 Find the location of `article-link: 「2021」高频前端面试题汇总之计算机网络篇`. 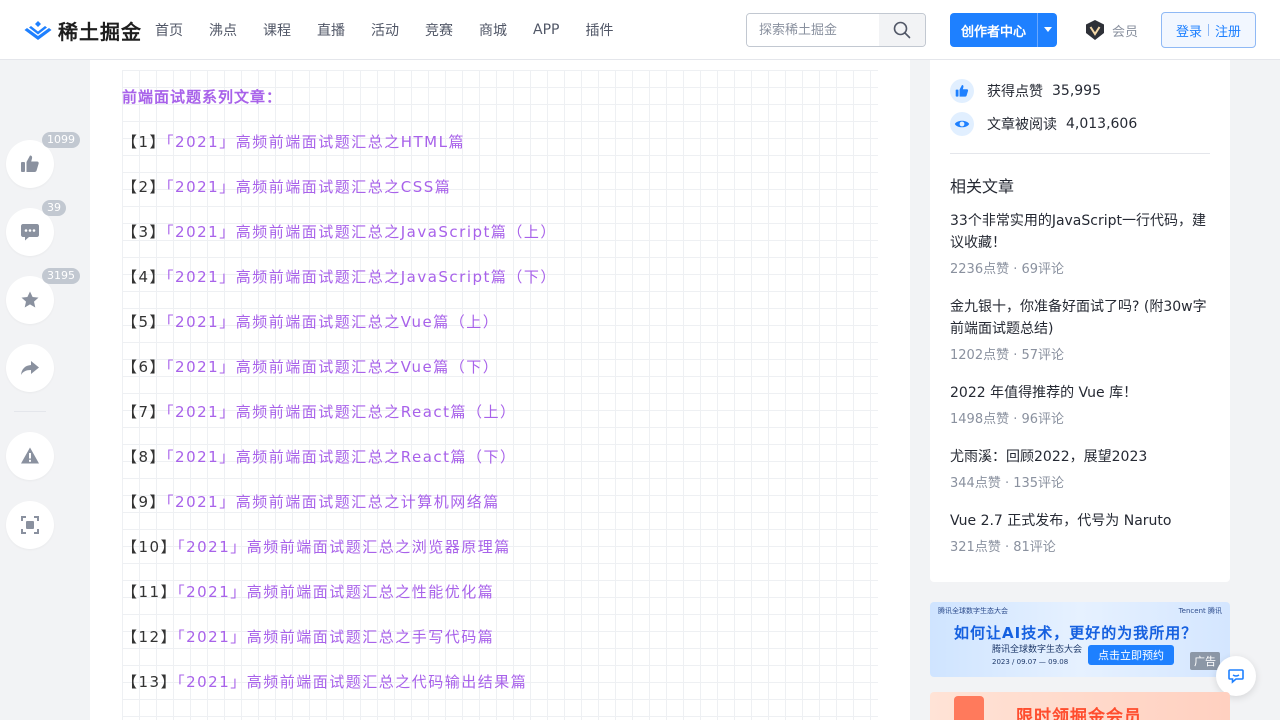

article-link: 「2021」高频前端面试题汇总之计算机网络篇 is located at coordinates (333, 502).